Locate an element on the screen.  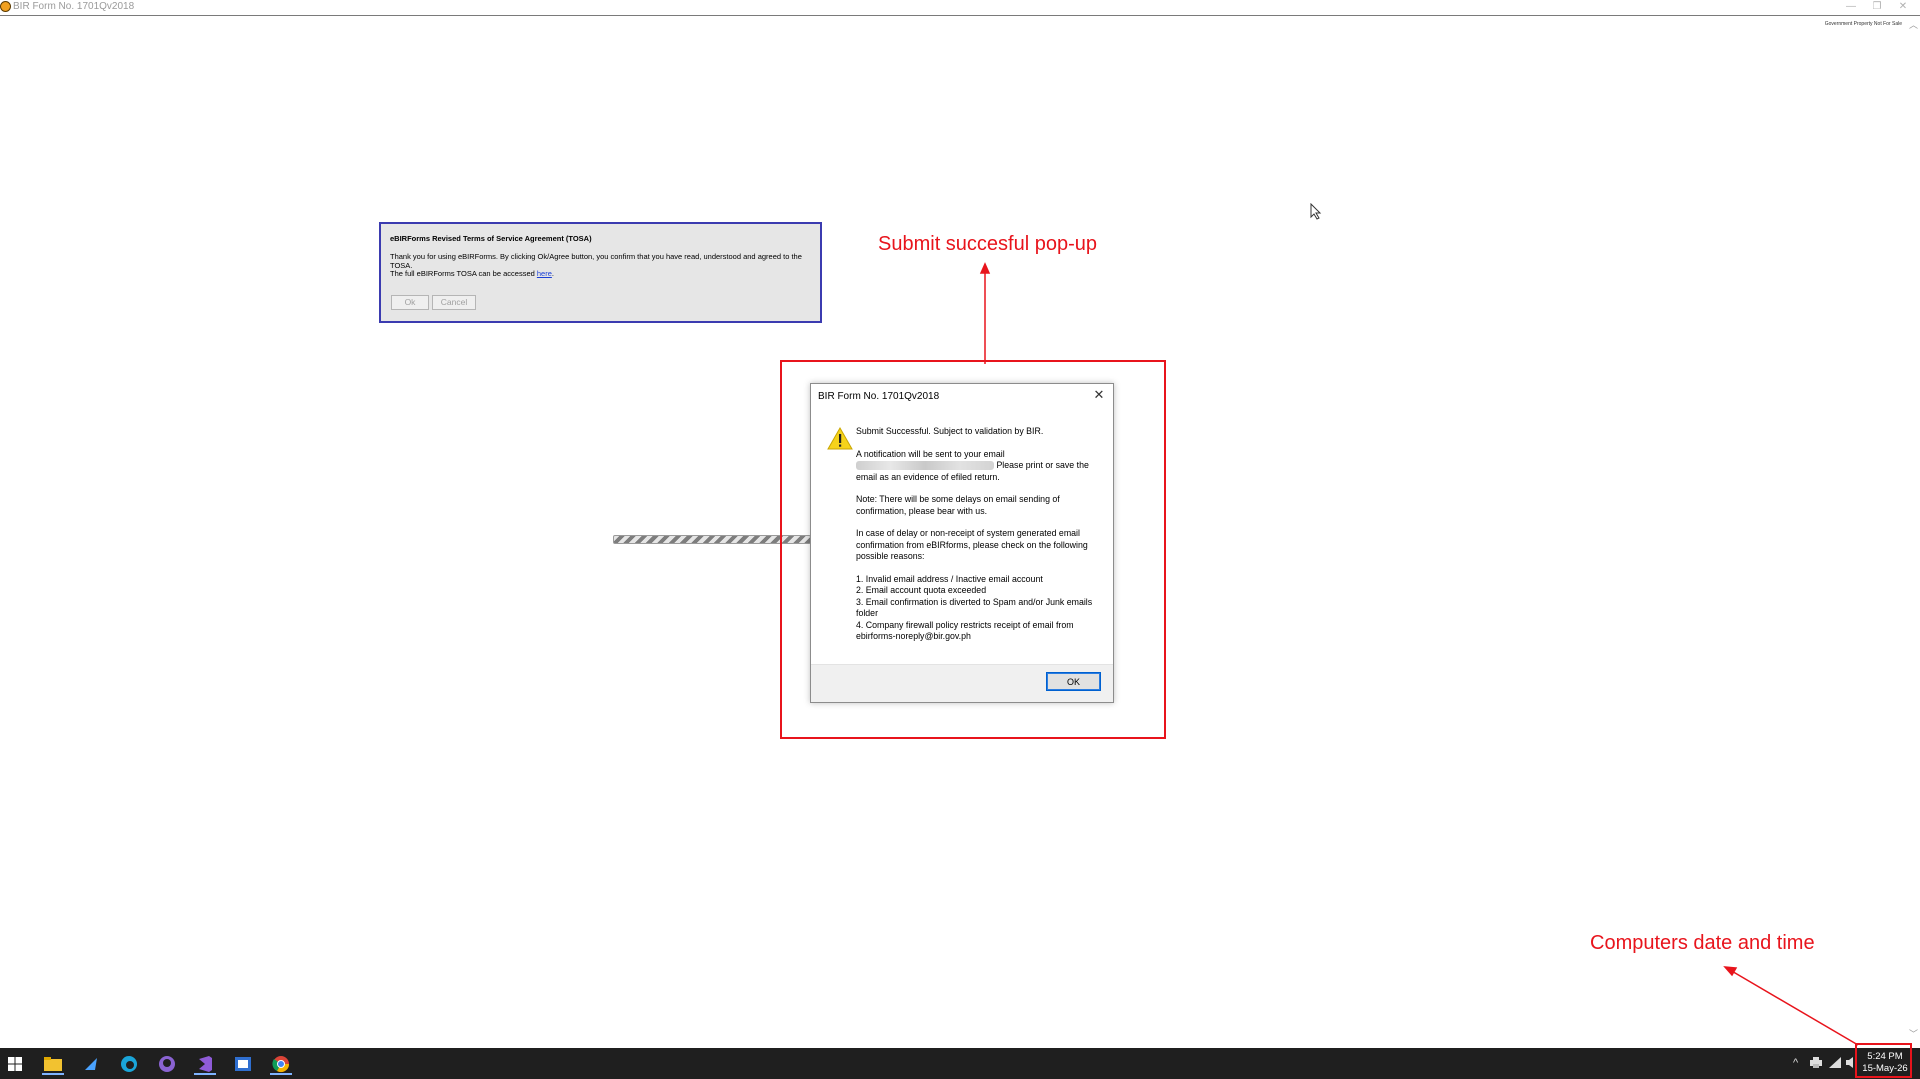
app-window-icon is located at coordinates (243, 1064).